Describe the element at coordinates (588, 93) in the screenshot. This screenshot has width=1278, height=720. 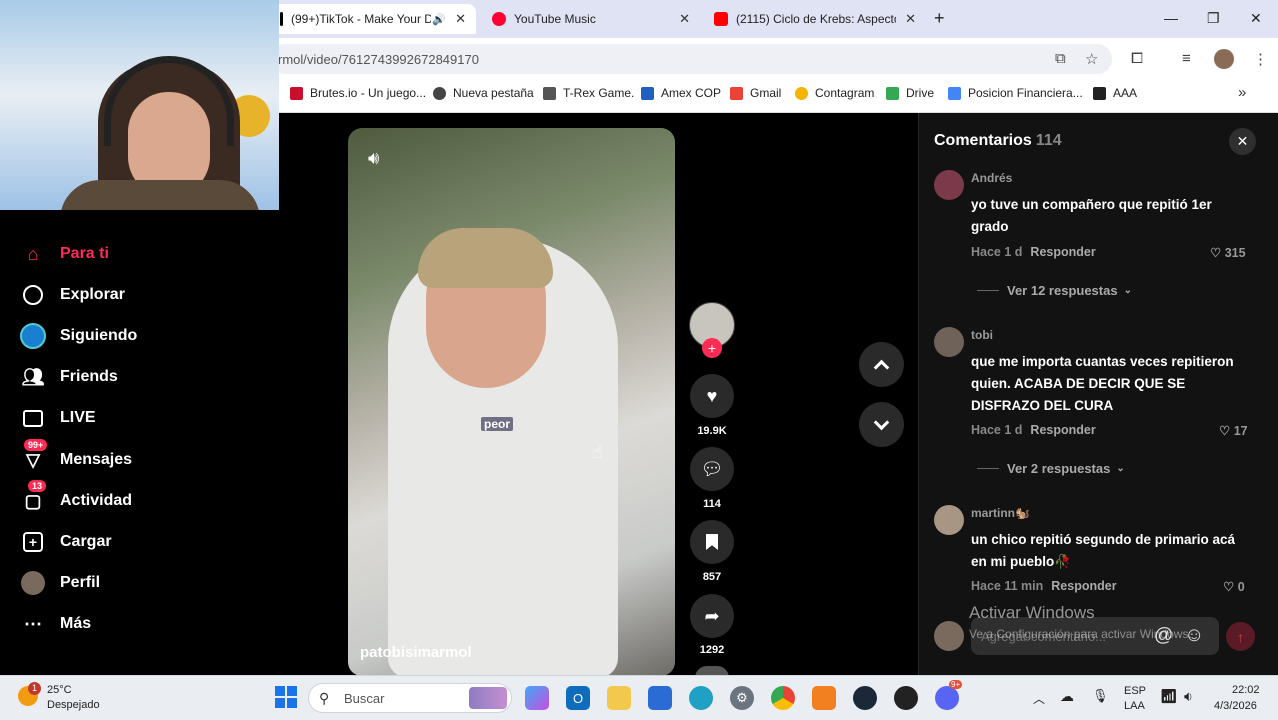
I see `bookmark-item: T-Rex Game.` at that location.